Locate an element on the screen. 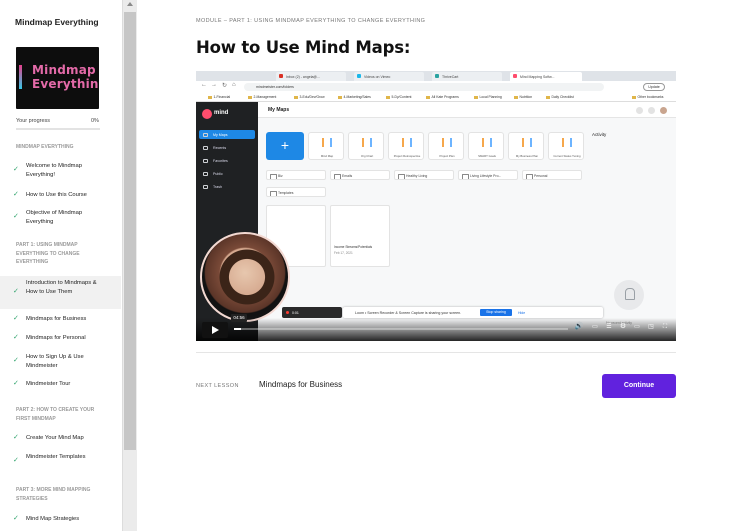  lesson-item: ✓ Mindmaps for Business is located at coordinates (60, 320).